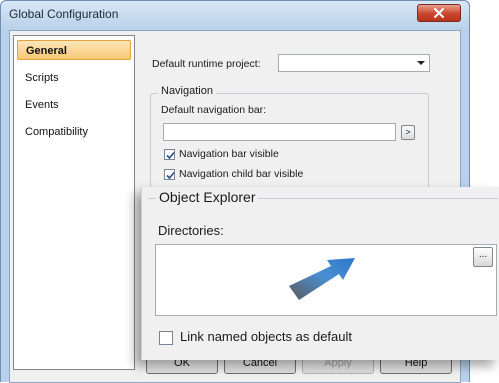 This screenshot has height=383, width=499. What do you see at coordinates (74, 78) in the screenshot?
I see `nav-item-scripts: Scripts` at bounding box center [74, 78].